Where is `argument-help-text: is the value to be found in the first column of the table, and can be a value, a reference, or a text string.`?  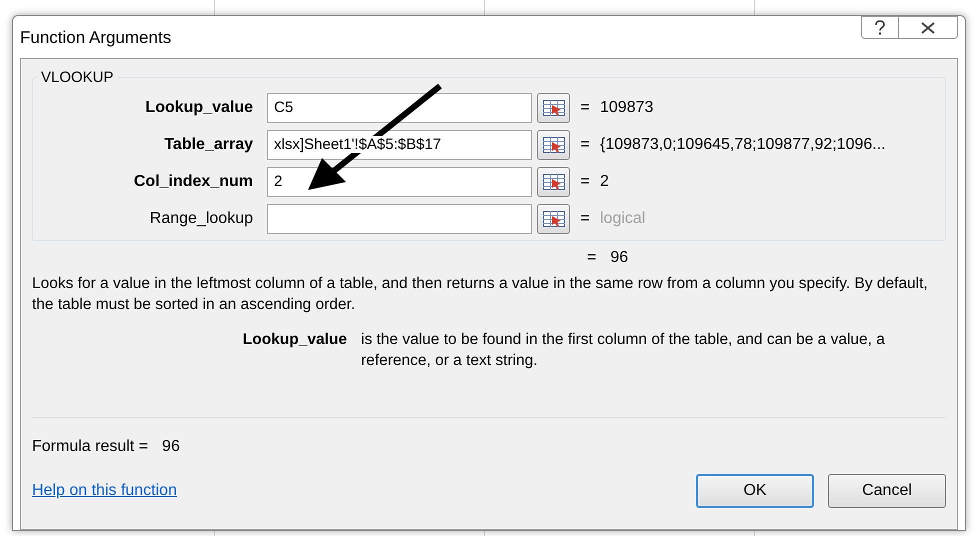 argument-help-text: is the value to be found in the first column of the table, and can be a value, a reference, or a text string. is located at coordinates (623, 350).